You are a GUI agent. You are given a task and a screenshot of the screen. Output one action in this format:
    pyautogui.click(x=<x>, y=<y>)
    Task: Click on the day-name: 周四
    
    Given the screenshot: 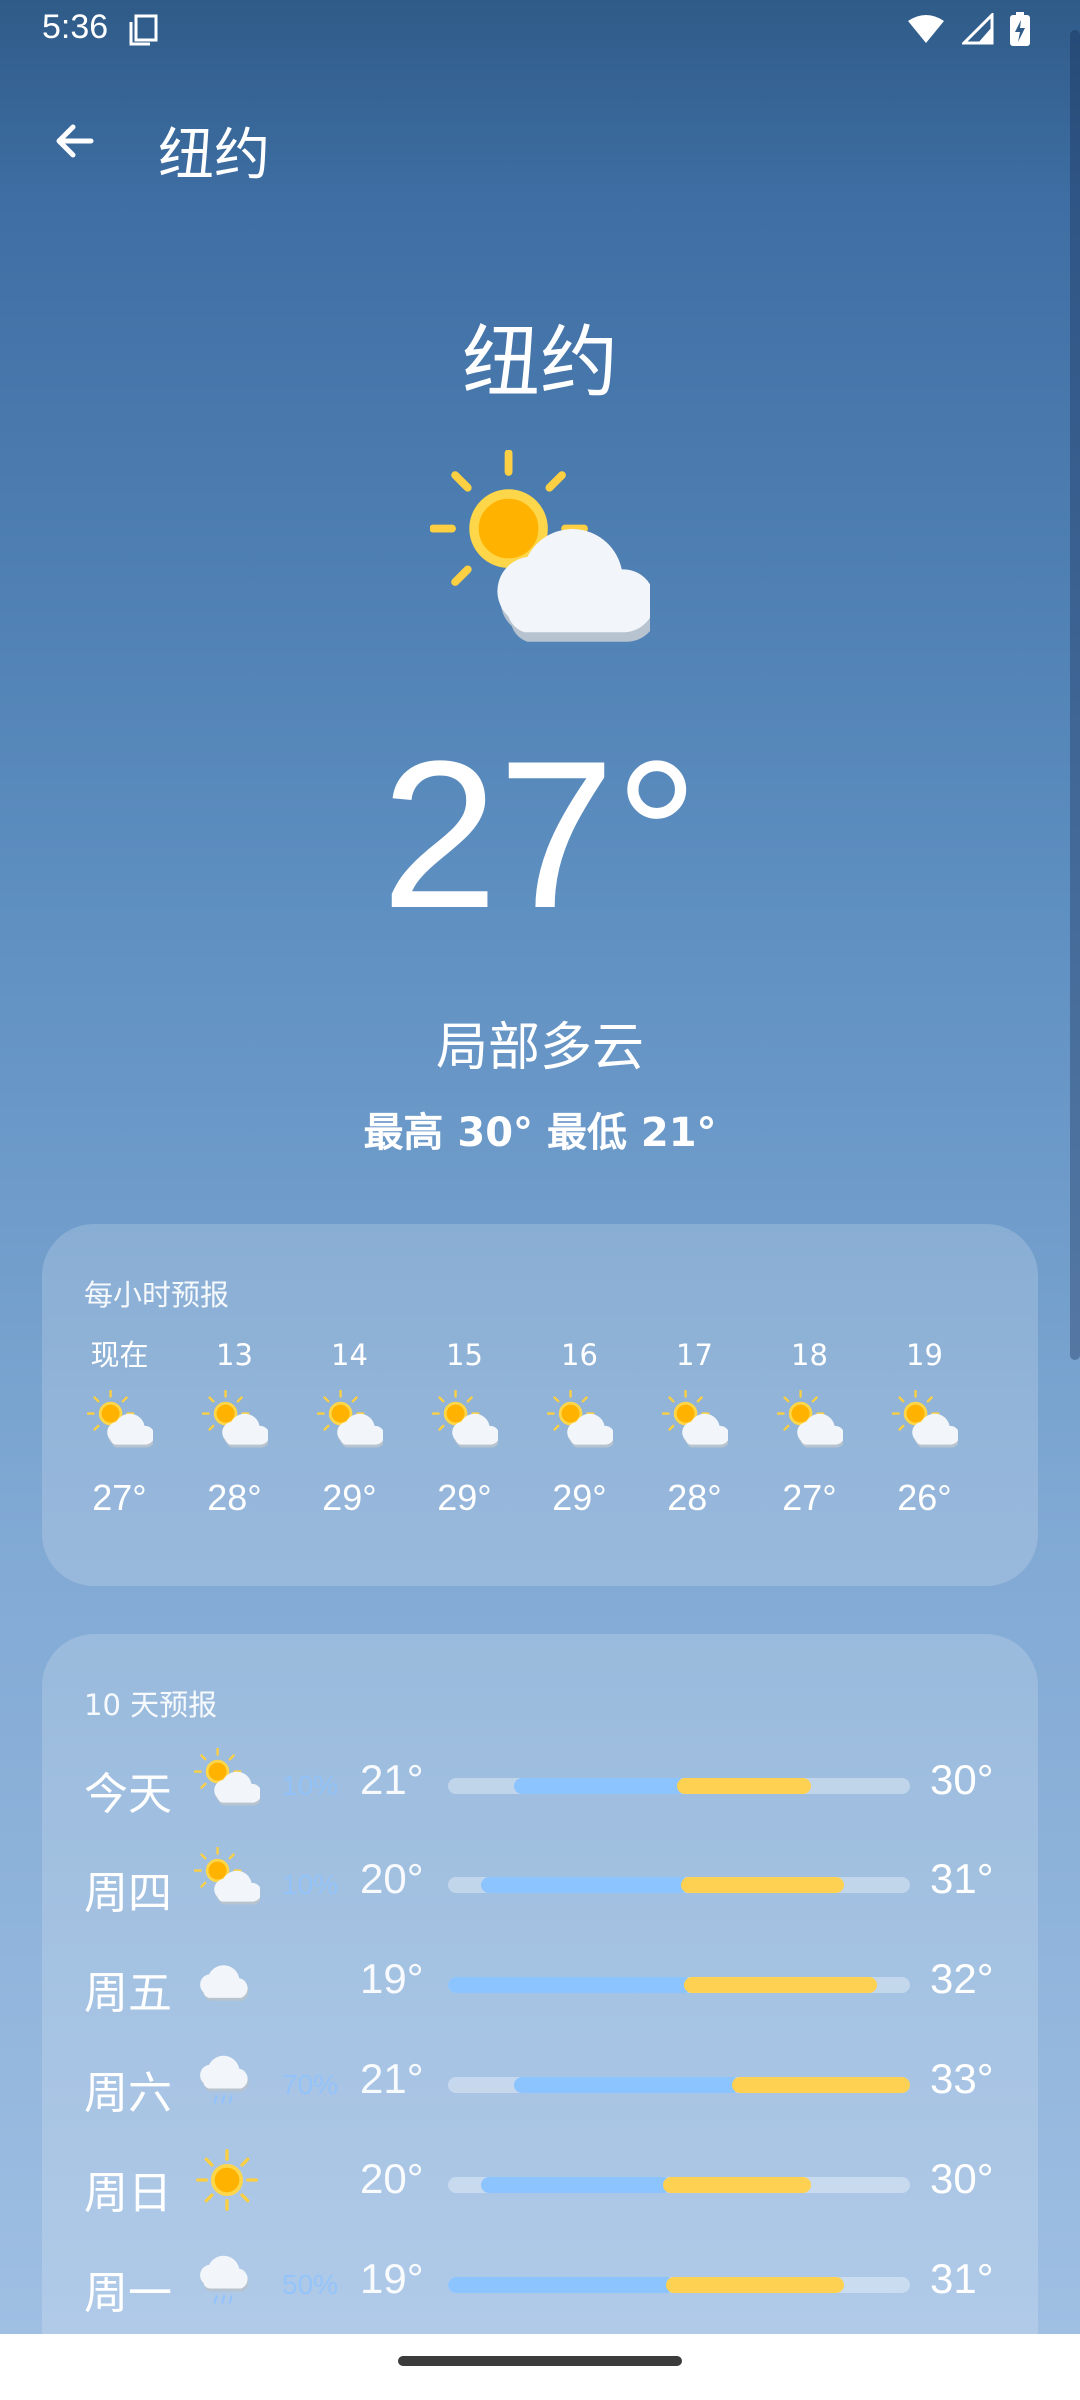 What is the action you would take?
    pyautogui.click(x=128, y=1893)
    